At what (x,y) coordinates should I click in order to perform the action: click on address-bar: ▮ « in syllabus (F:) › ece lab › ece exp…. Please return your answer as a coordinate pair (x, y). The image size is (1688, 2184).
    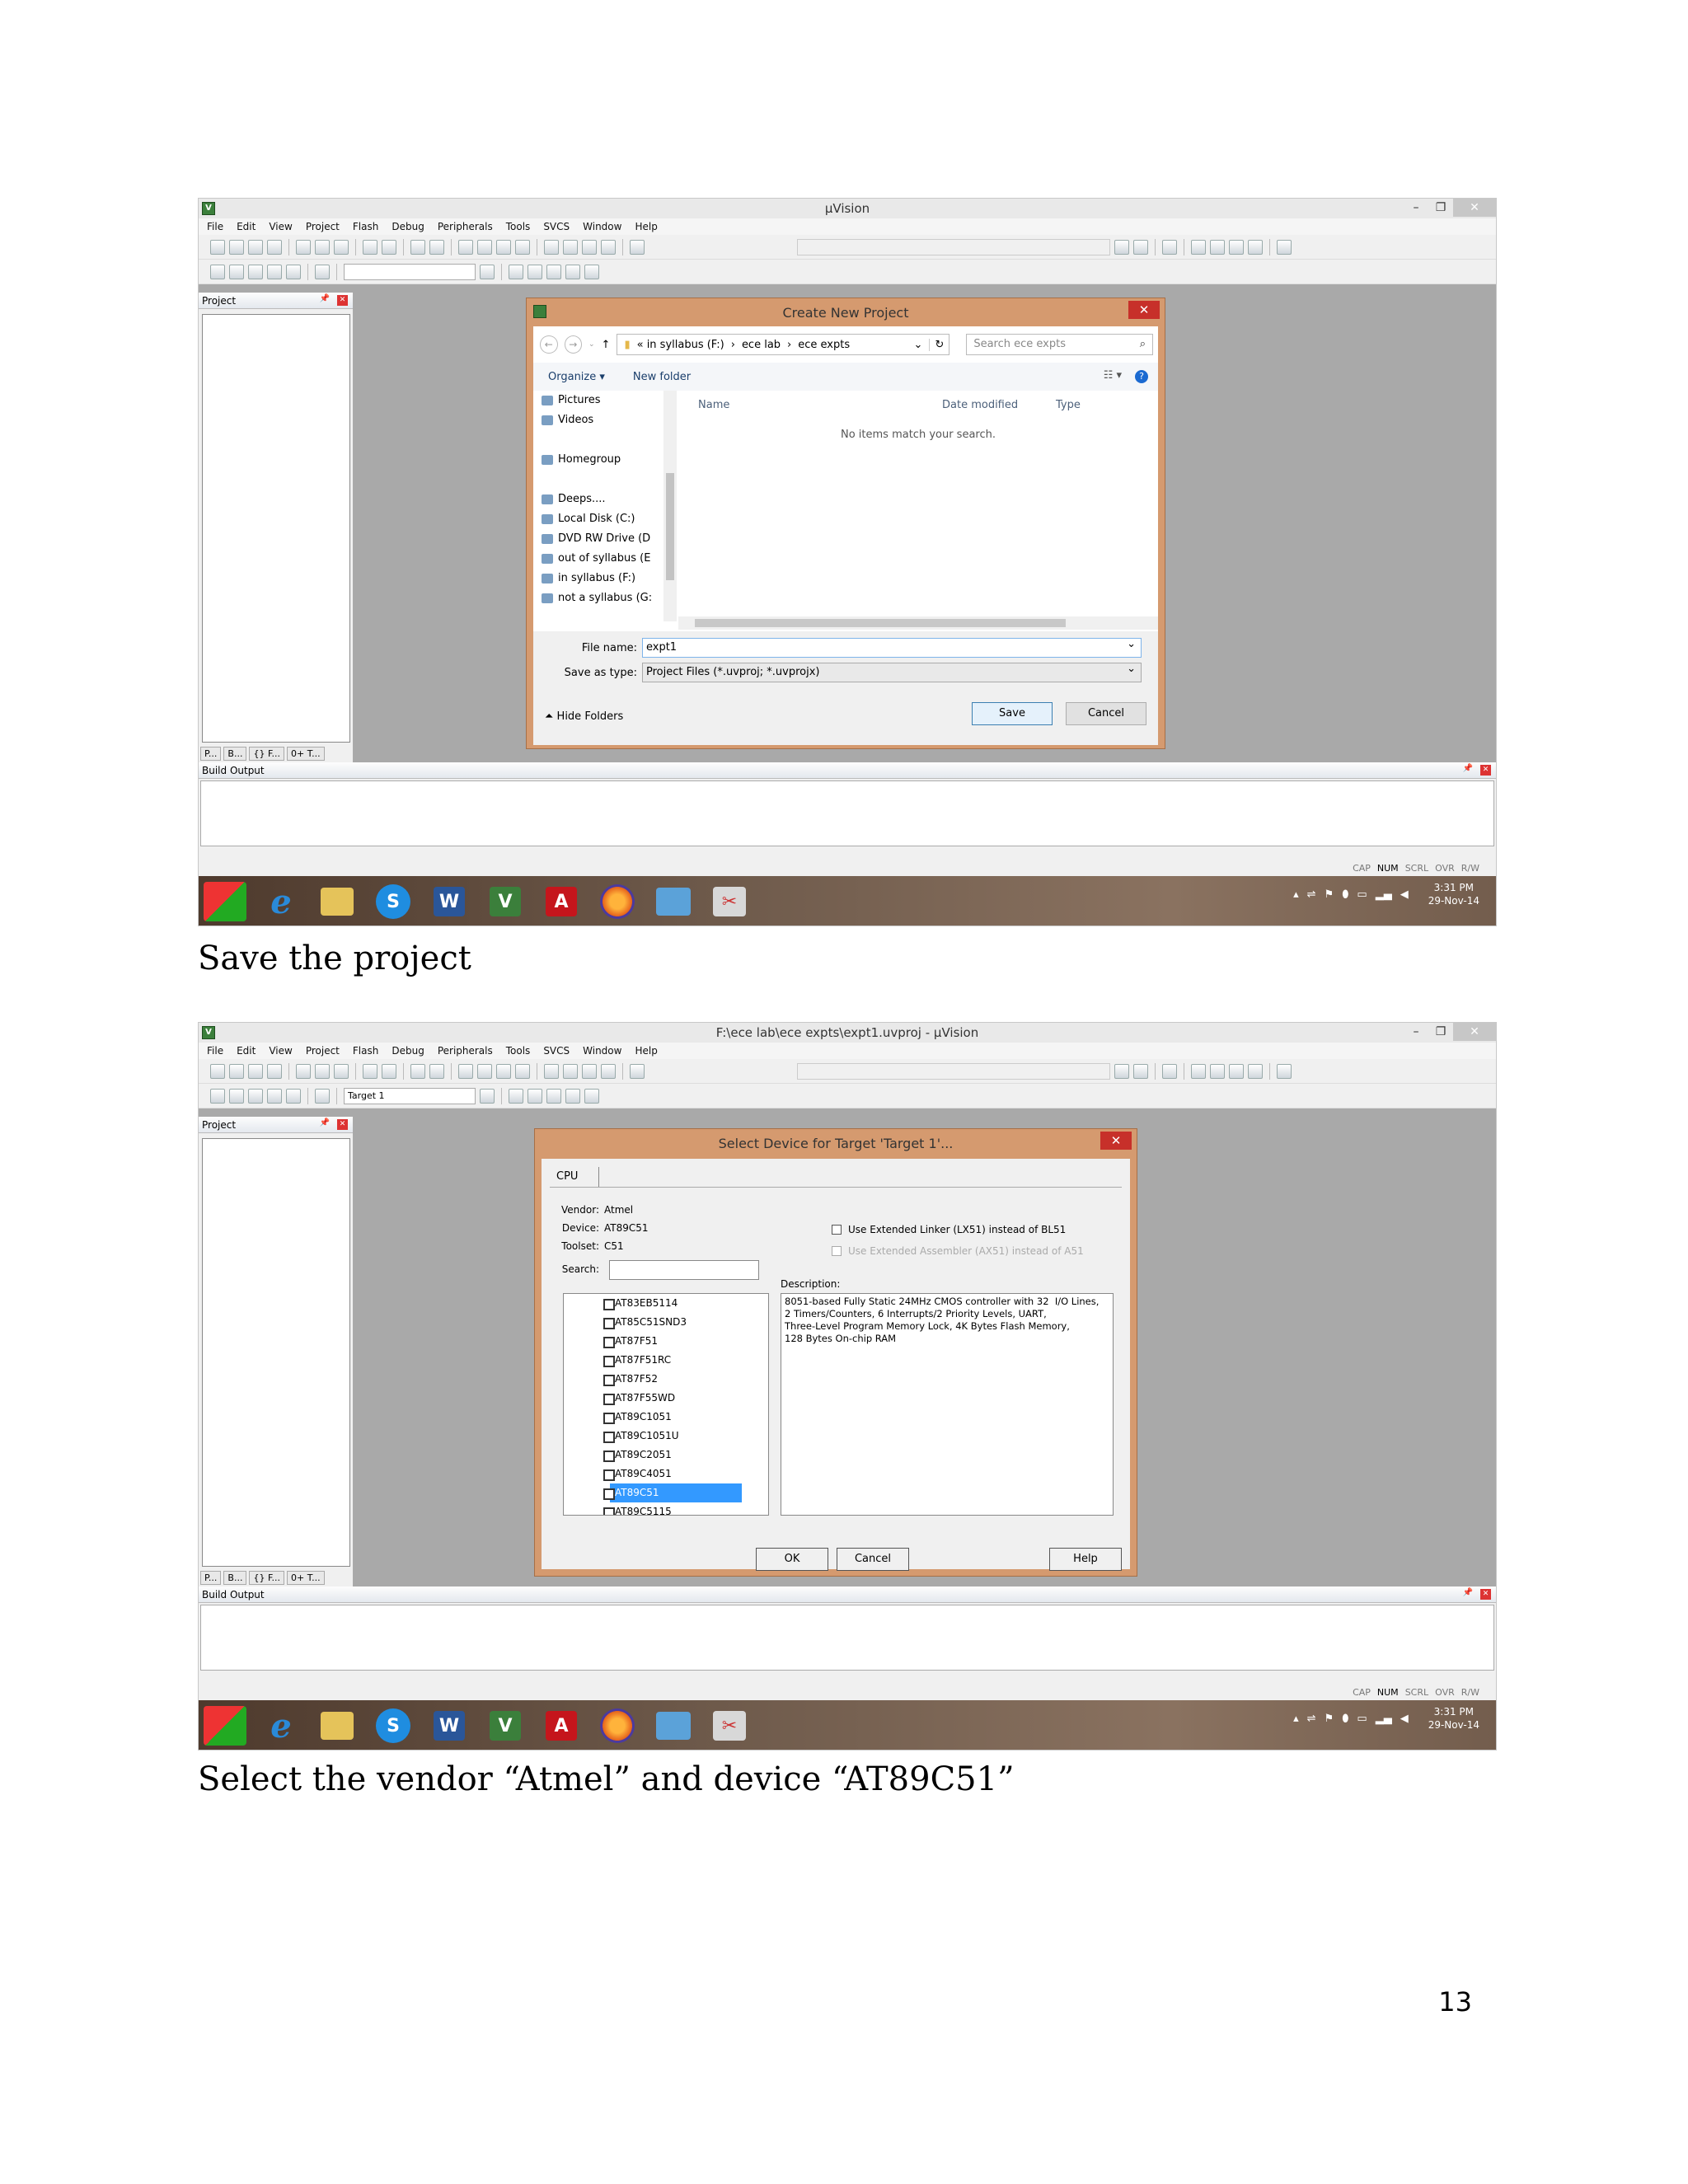
    Looking at the image, I should click on (783, 344).